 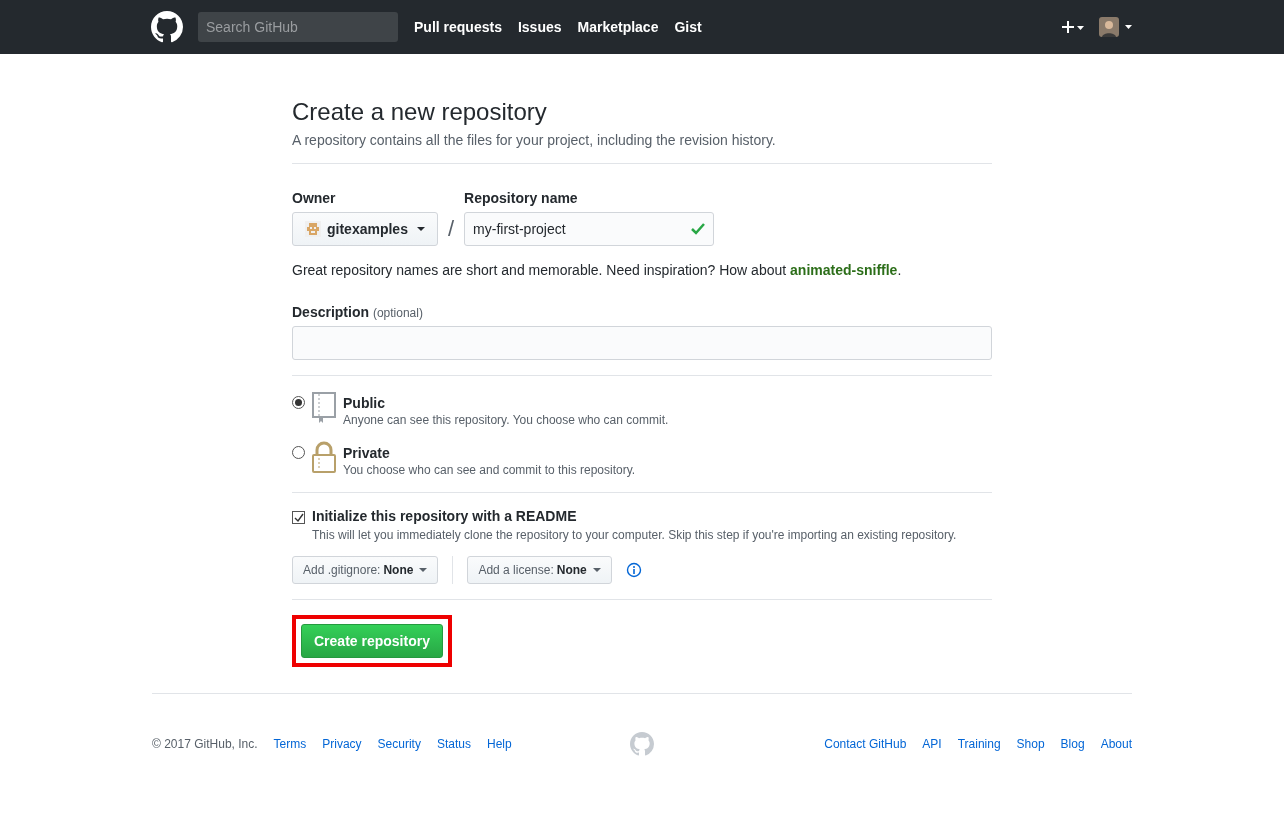 I want to click on footer-link: API, so click(x=932, y=744).